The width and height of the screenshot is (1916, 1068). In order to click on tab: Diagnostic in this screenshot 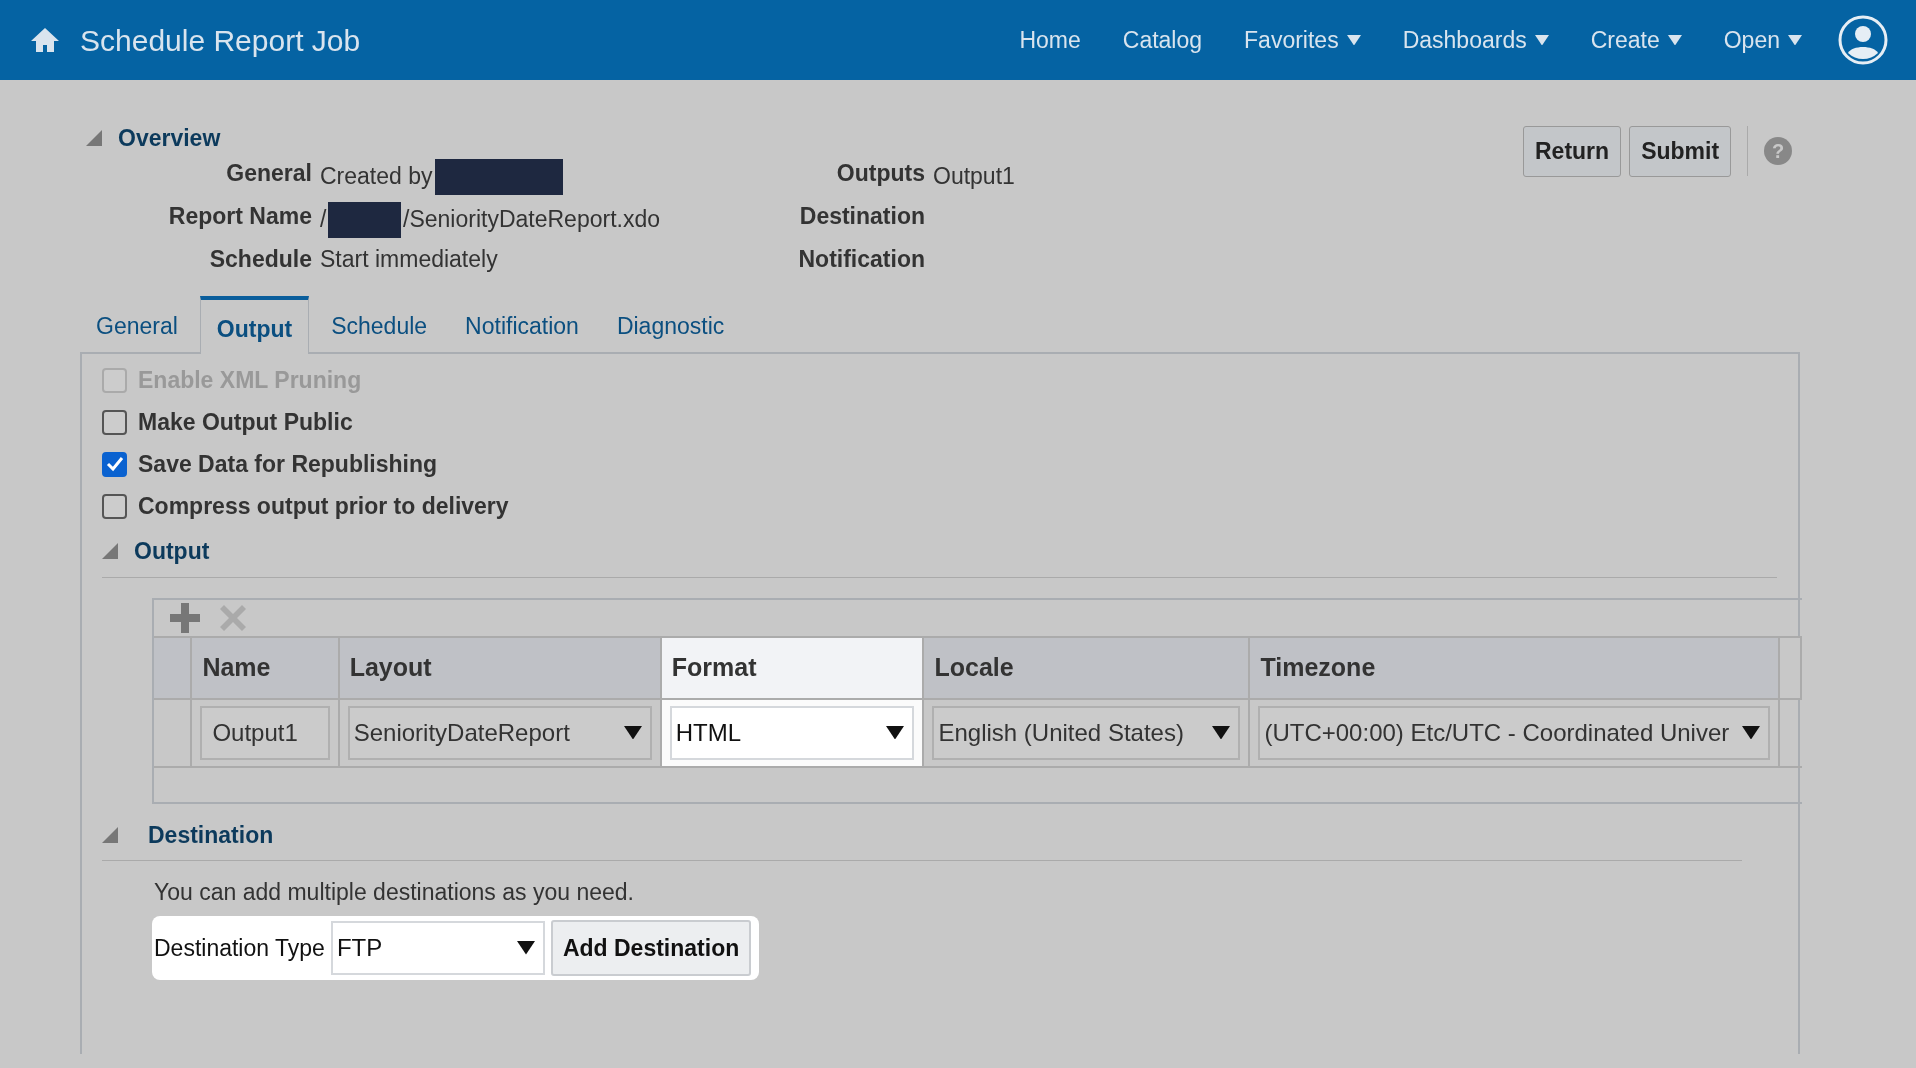, I will do `click(670, 323)`.